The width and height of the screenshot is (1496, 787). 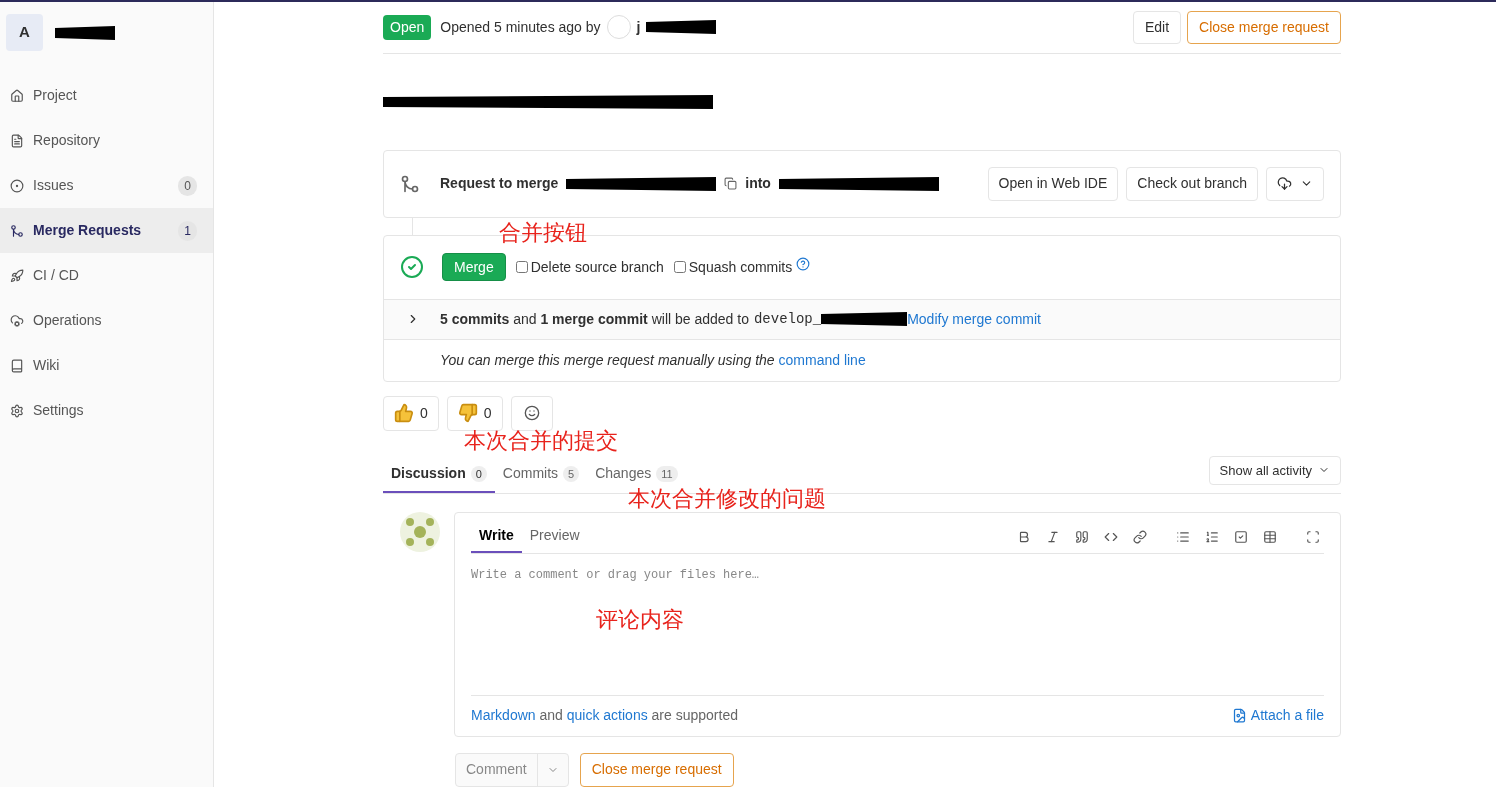 What do you see at coordinates (974, 319) in the screenshot?
I see `modify-merge-commit-link: Modify merge commit` at bounding box center [974, 319].